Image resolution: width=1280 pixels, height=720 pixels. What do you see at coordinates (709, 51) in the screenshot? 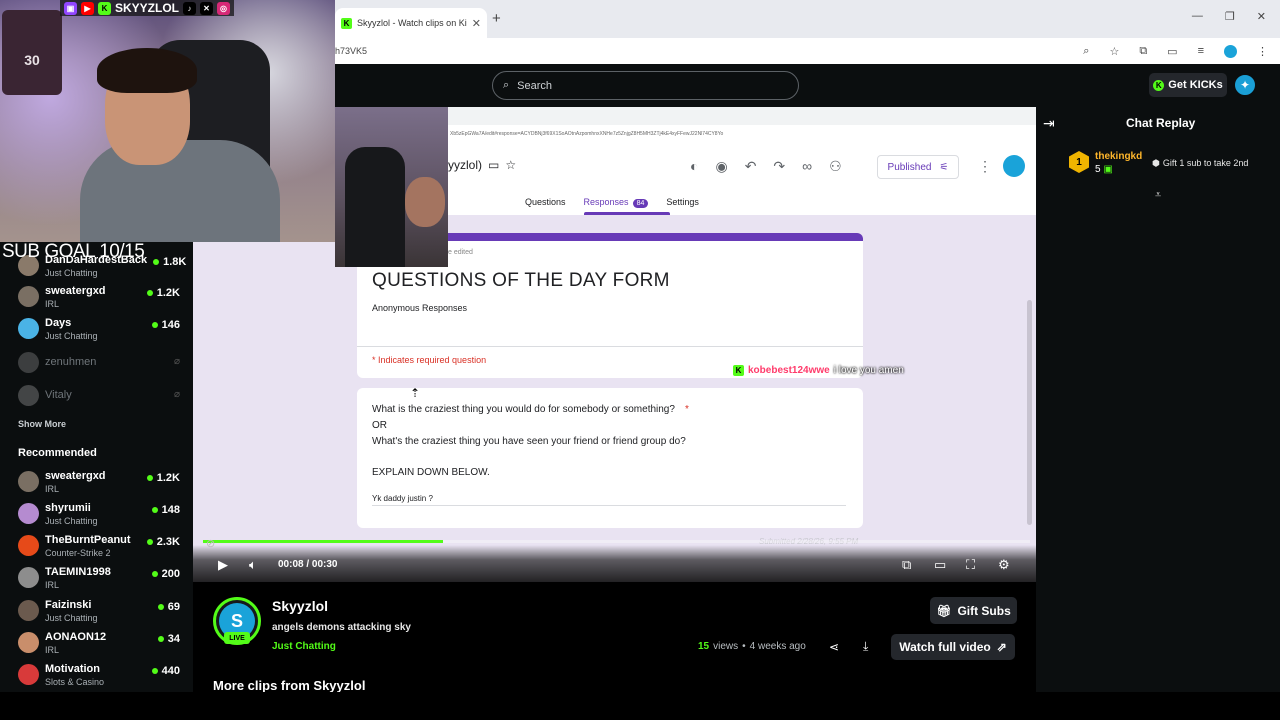
I see `address-text: h73VK5` at bounding box center [709, 51].